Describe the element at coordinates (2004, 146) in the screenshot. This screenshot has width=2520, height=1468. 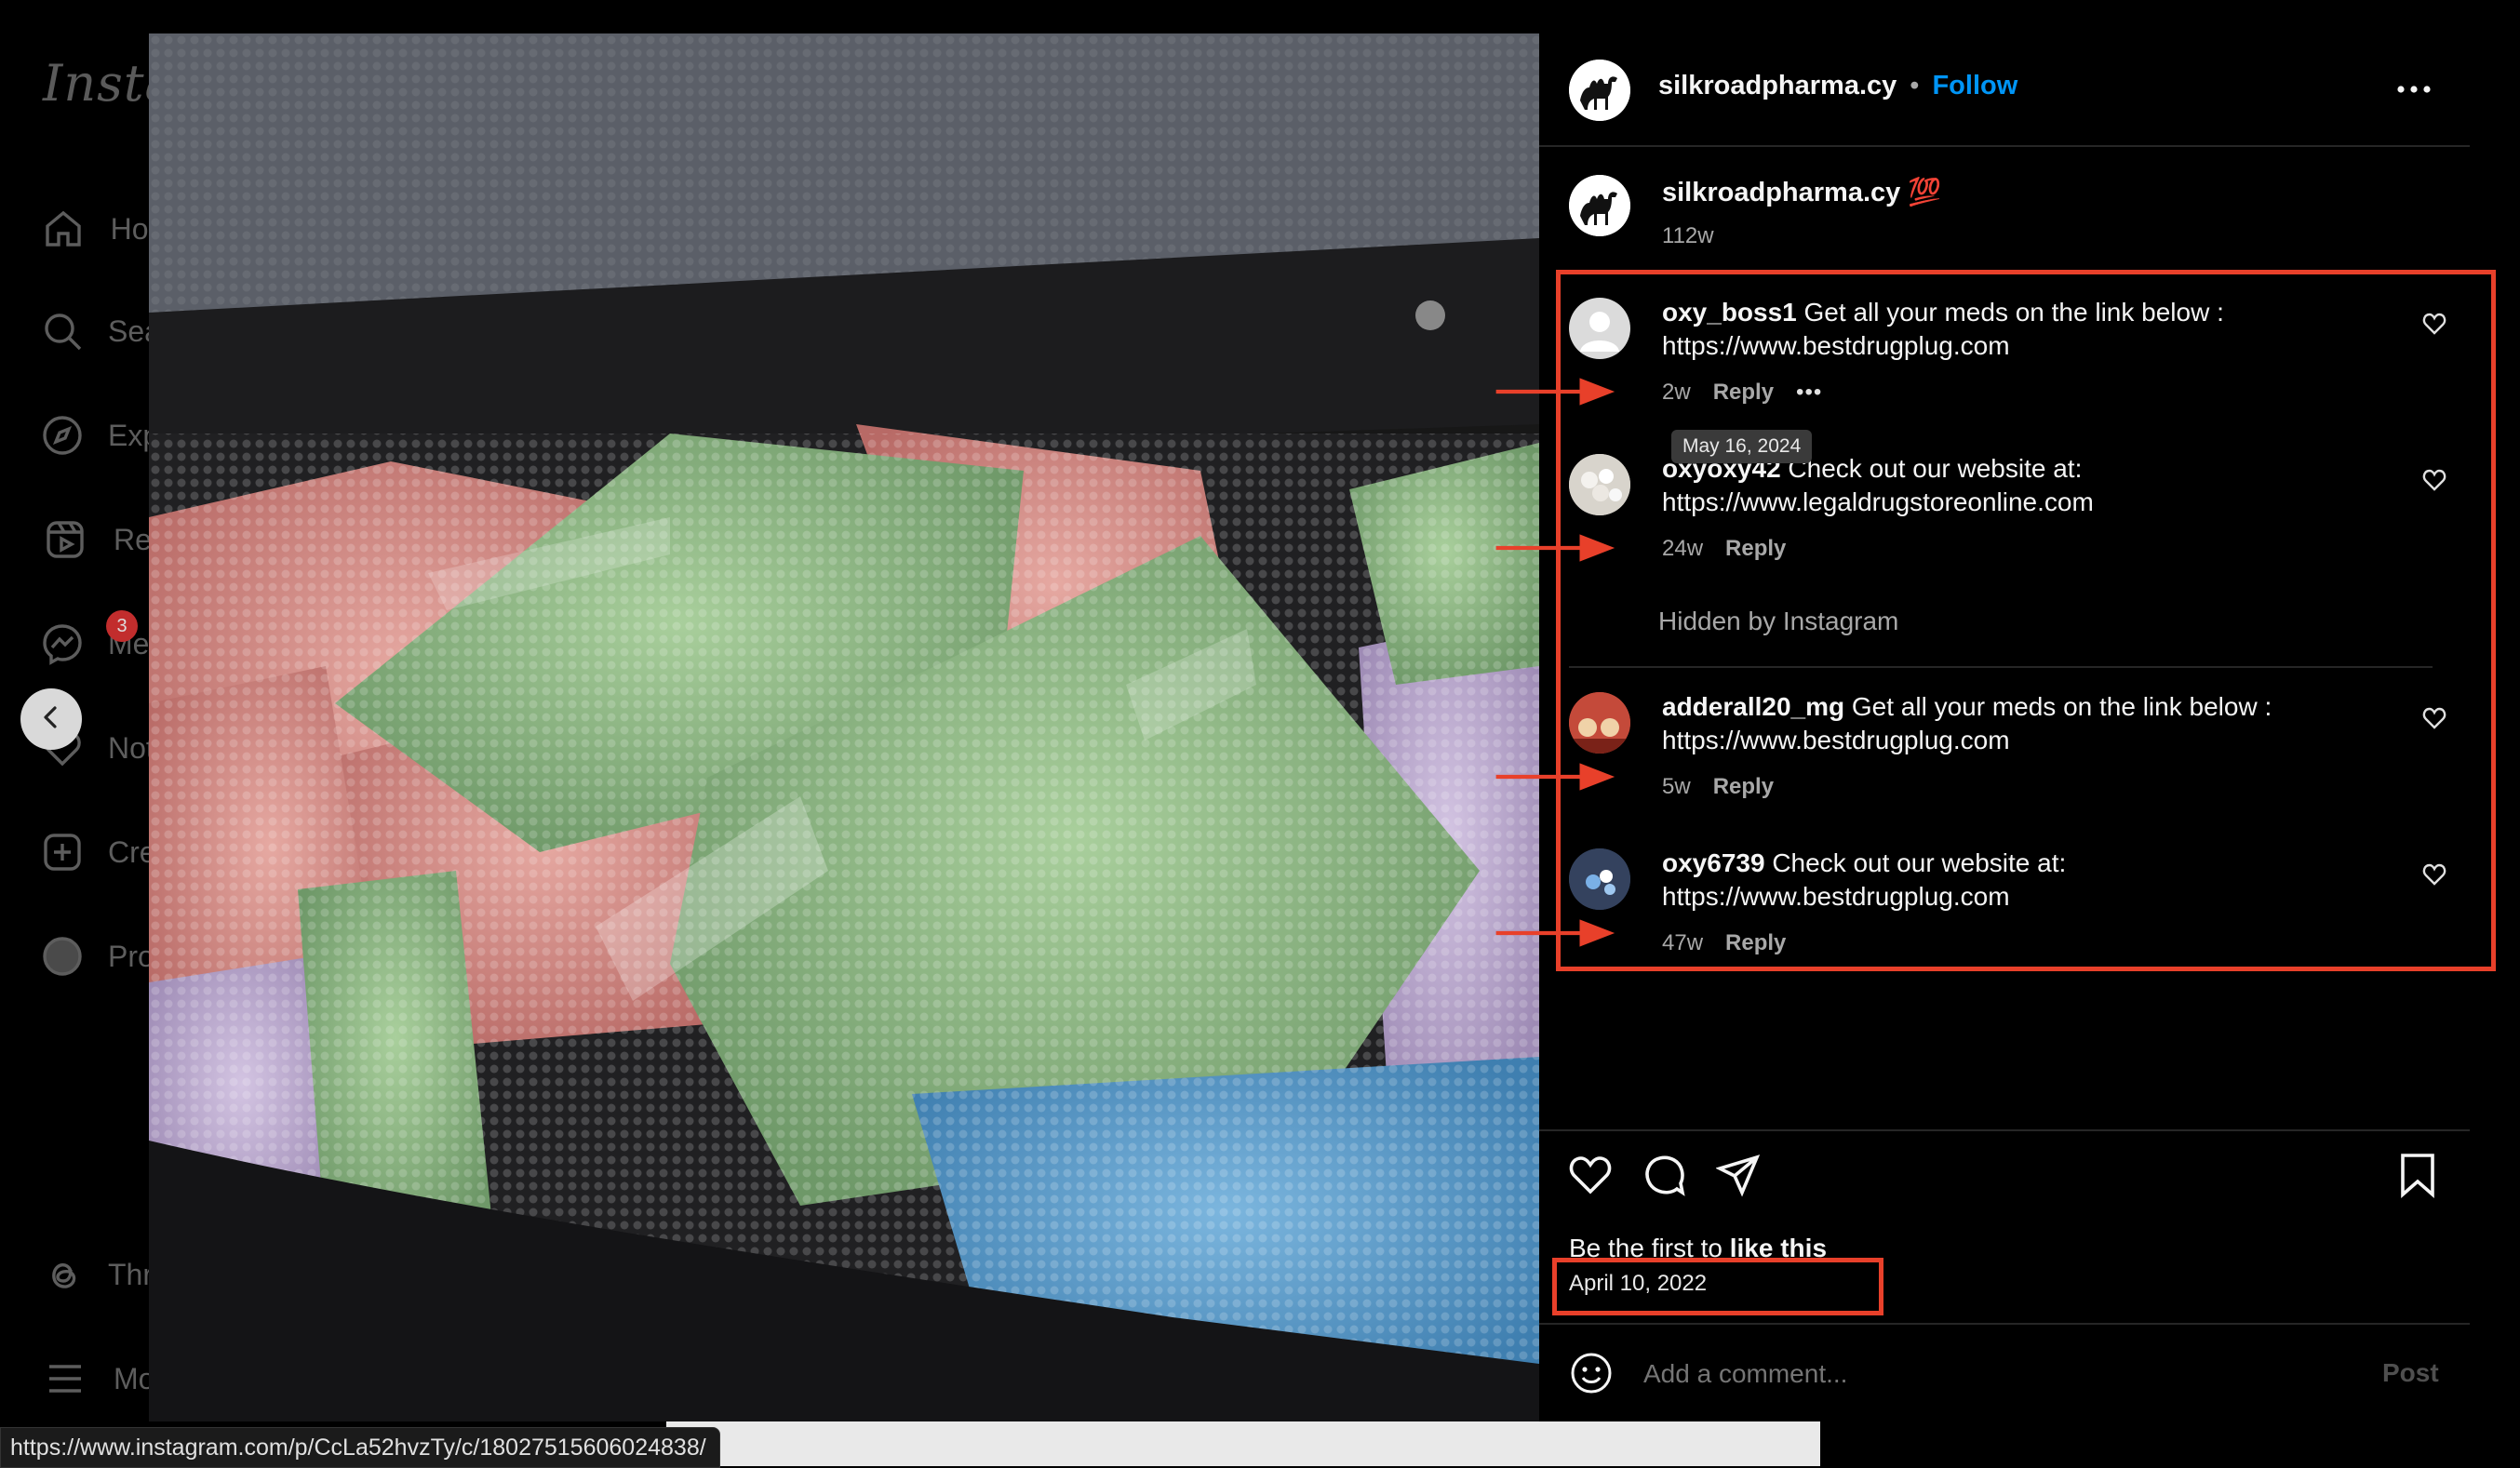
I see `header-divider` at that location.